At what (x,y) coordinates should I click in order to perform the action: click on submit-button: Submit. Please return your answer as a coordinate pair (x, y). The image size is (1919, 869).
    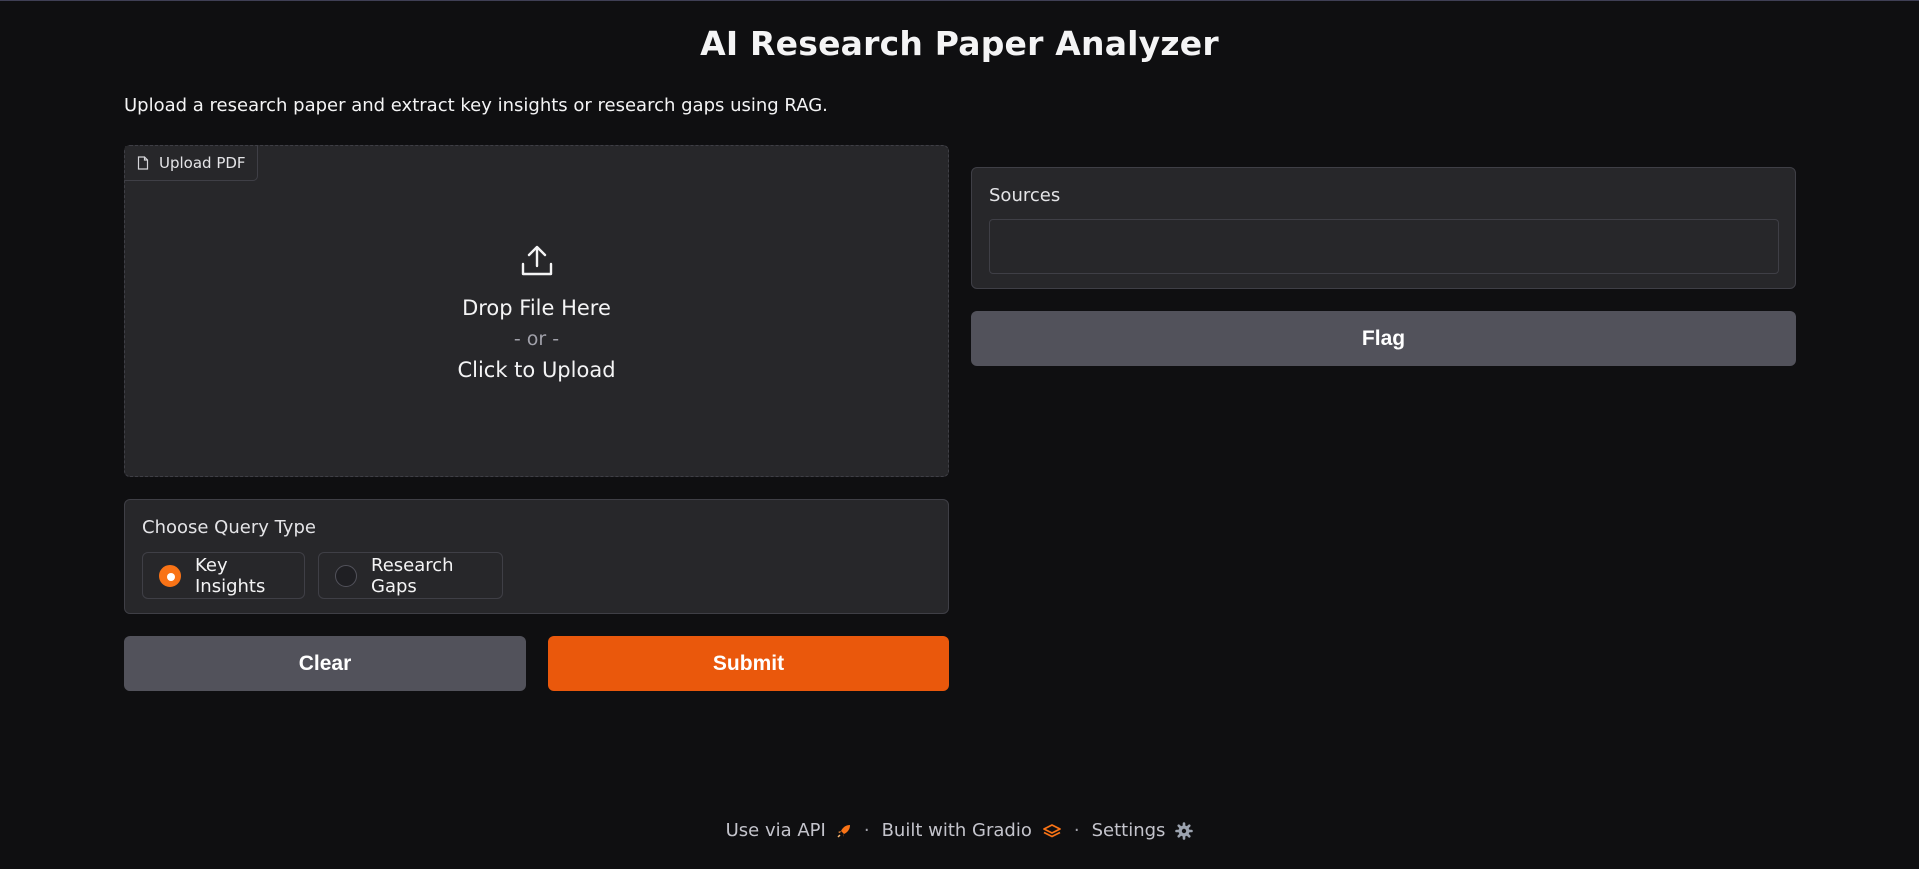
    Looking at the image, I should click on (748, 663).